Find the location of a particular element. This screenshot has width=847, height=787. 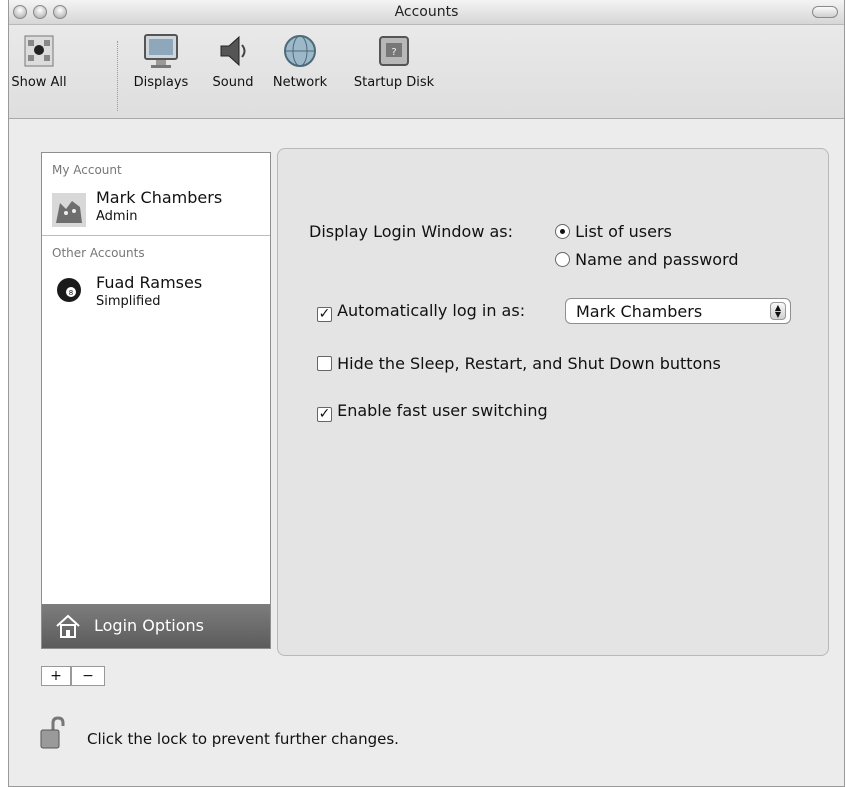

toolbar-network-label: Network is located at coordinates (300, 82).